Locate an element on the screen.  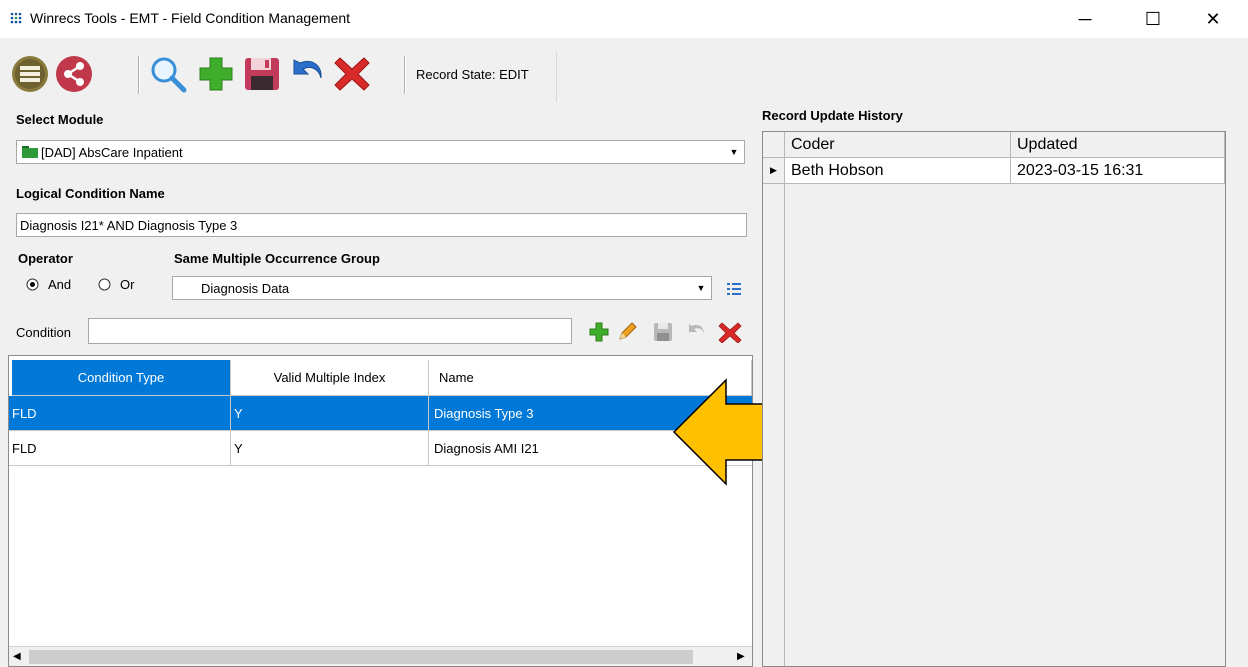
save-icon is located at coordinates (262, 74).